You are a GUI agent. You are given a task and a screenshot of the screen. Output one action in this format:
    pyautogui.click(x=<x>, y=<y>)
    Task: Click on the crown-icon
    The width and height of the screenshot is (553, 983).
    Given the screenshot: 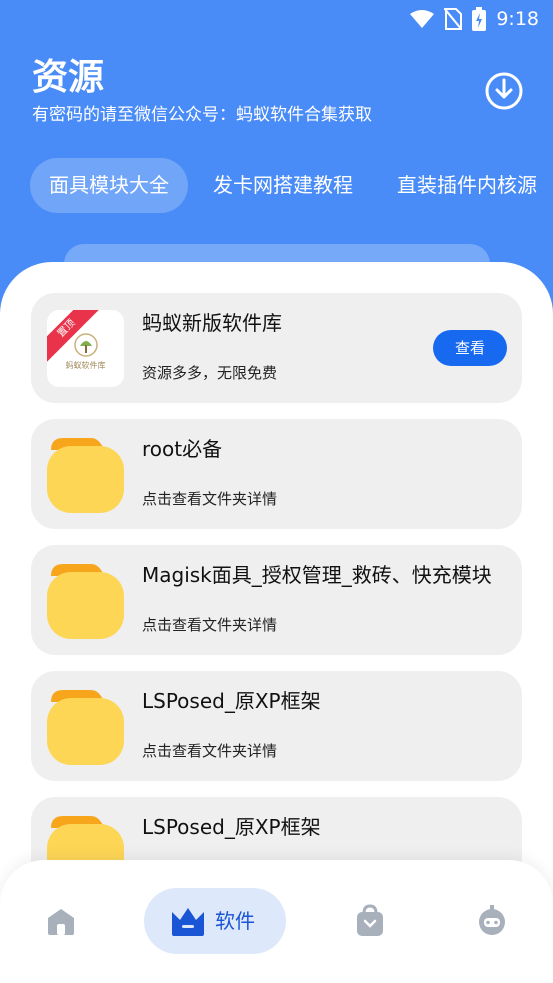 What is the action you would take?
    pyautogui.click(x=188, y=922)
    